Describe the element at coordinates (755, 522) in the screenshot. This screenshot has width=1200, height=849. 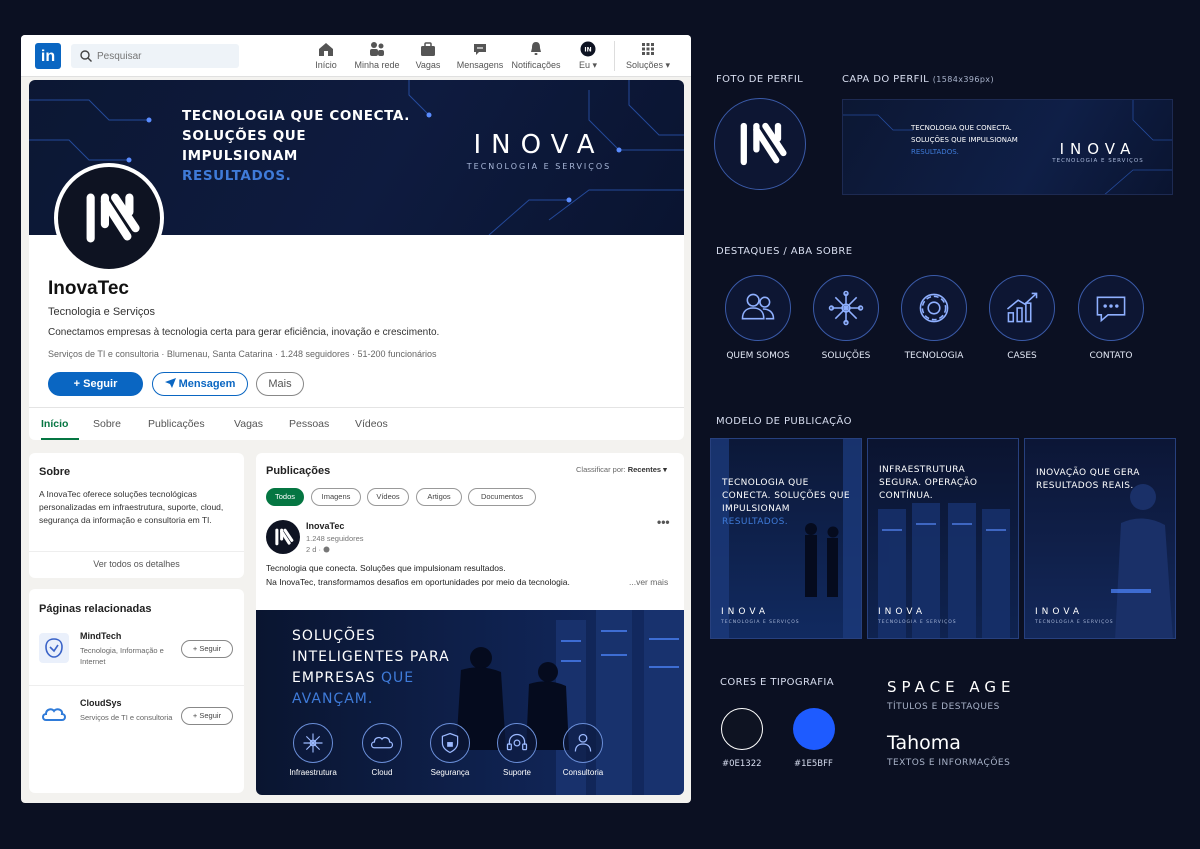
I see `template-headline-accent: RESULTADOS.` at that location.